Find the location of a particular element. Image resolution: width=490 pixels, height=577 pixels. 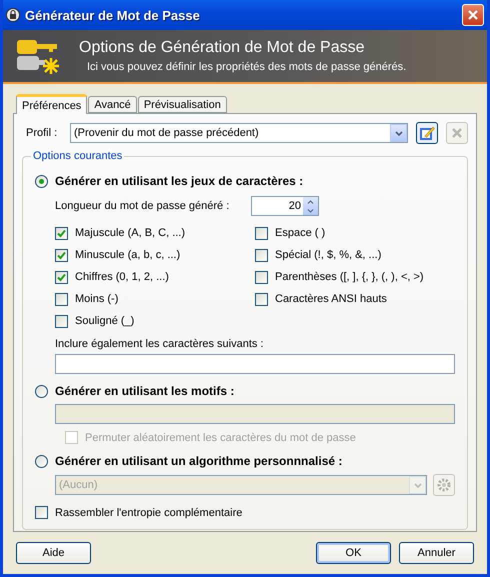

include-label: Inclure également les caractères suivants : is located at coordinates (159, 344).